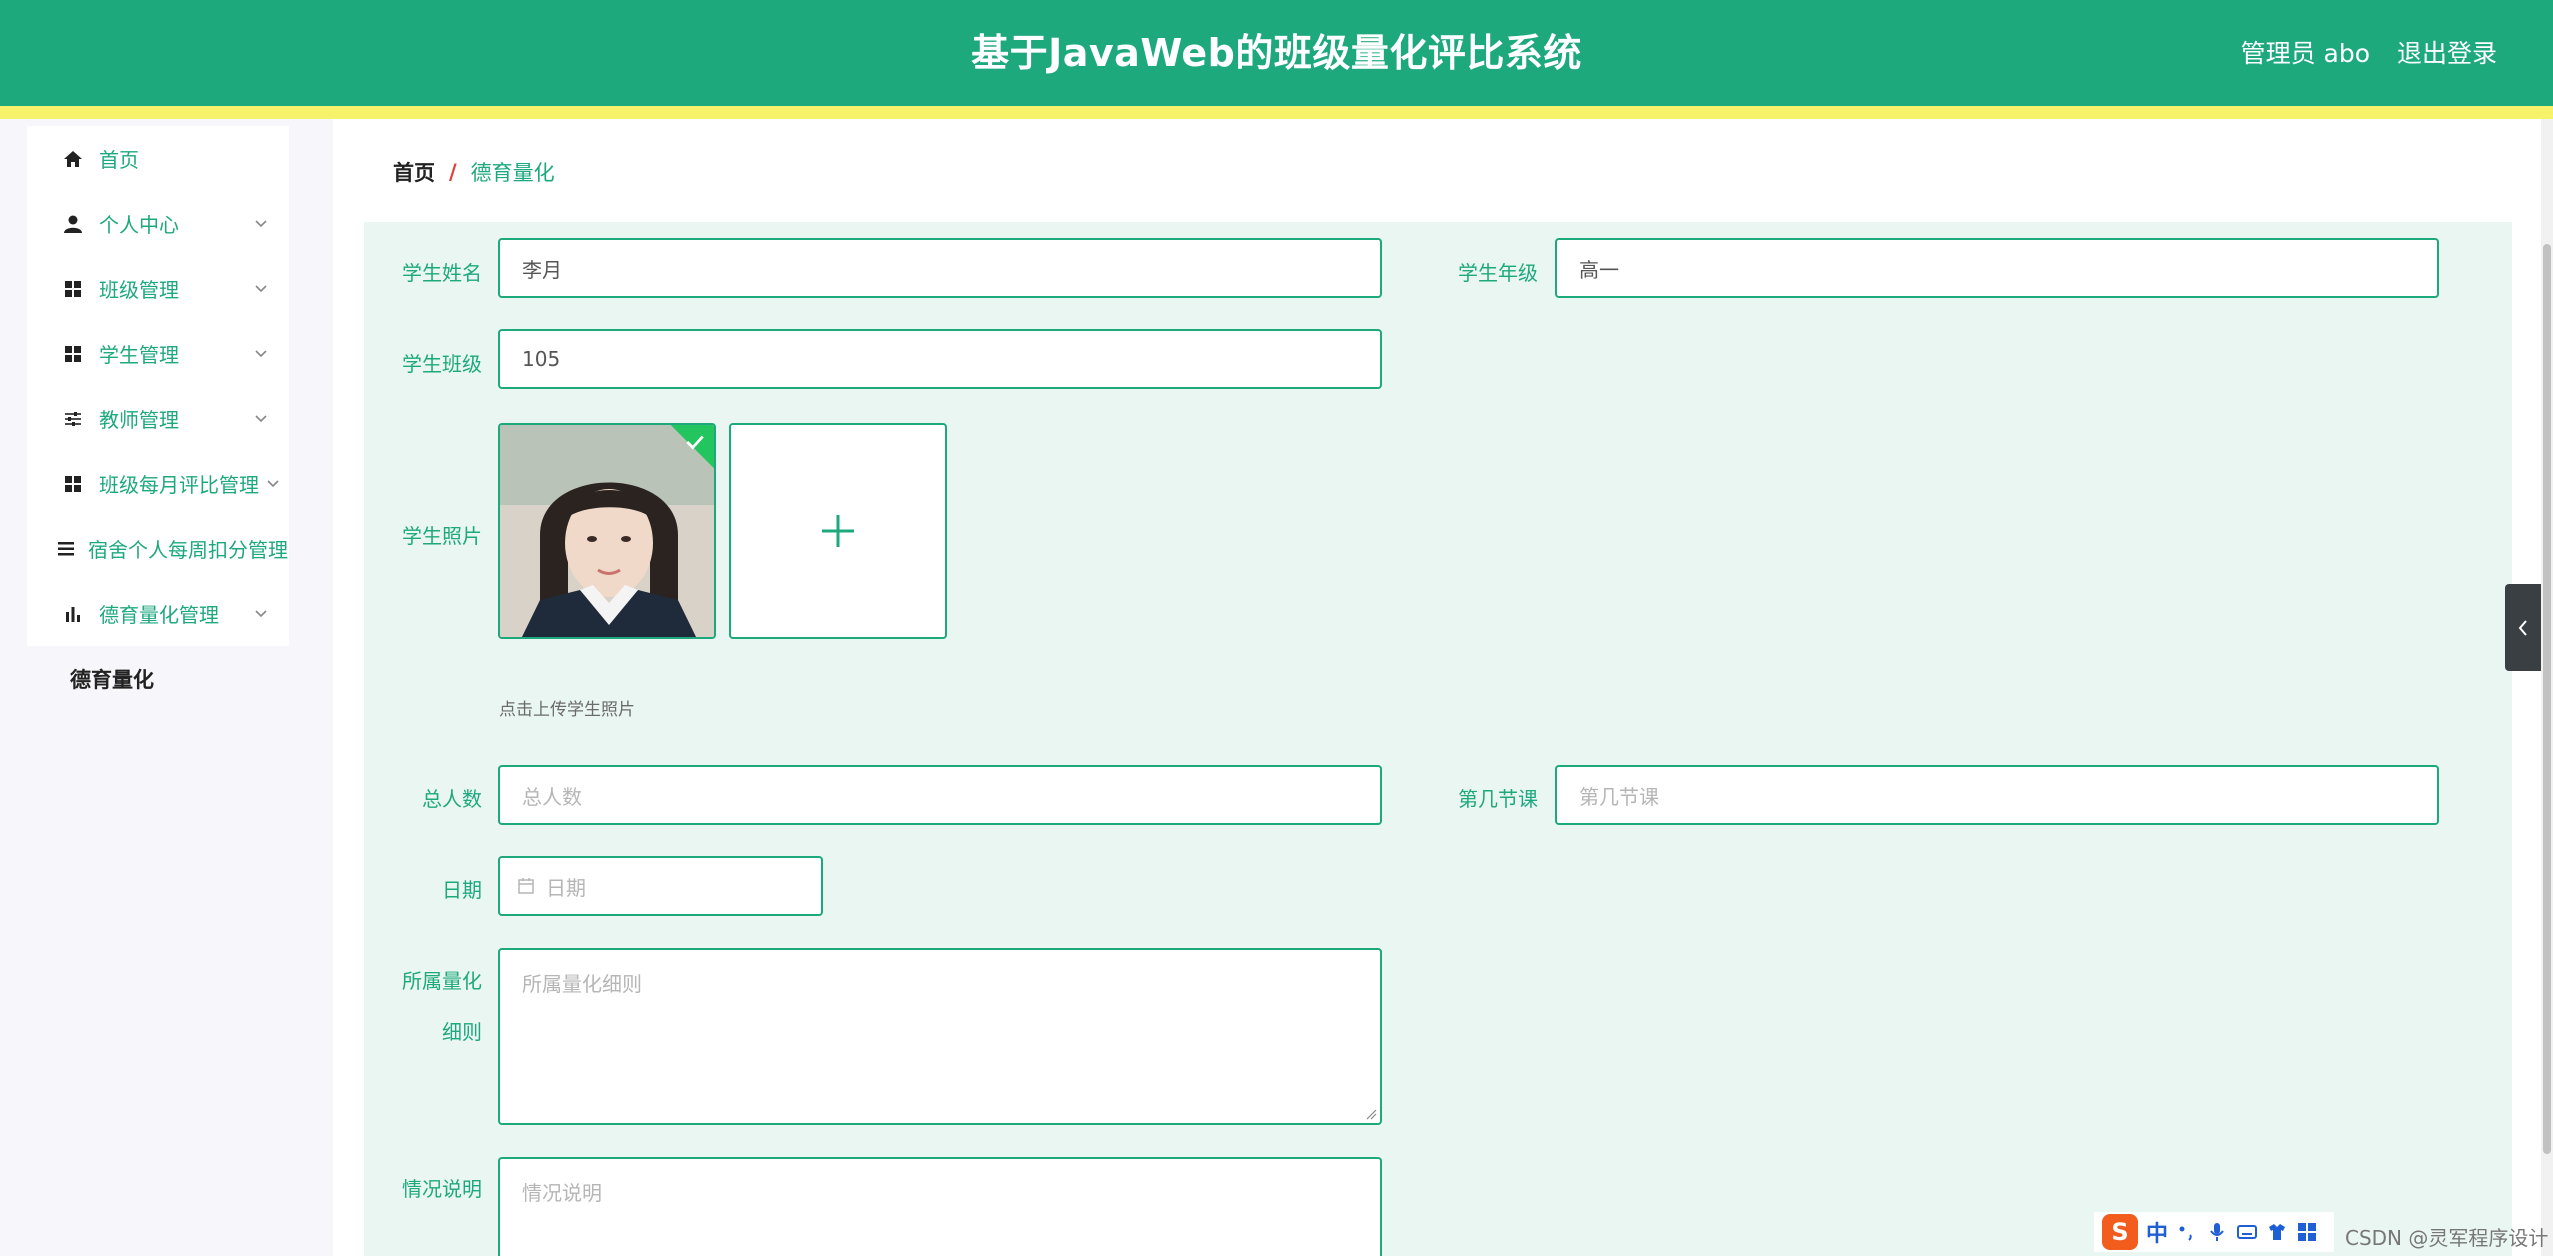 This screenshot has width=2553, height=1256. I want to click on rule-textarea: 所属量化细则, so click(940, 1036).